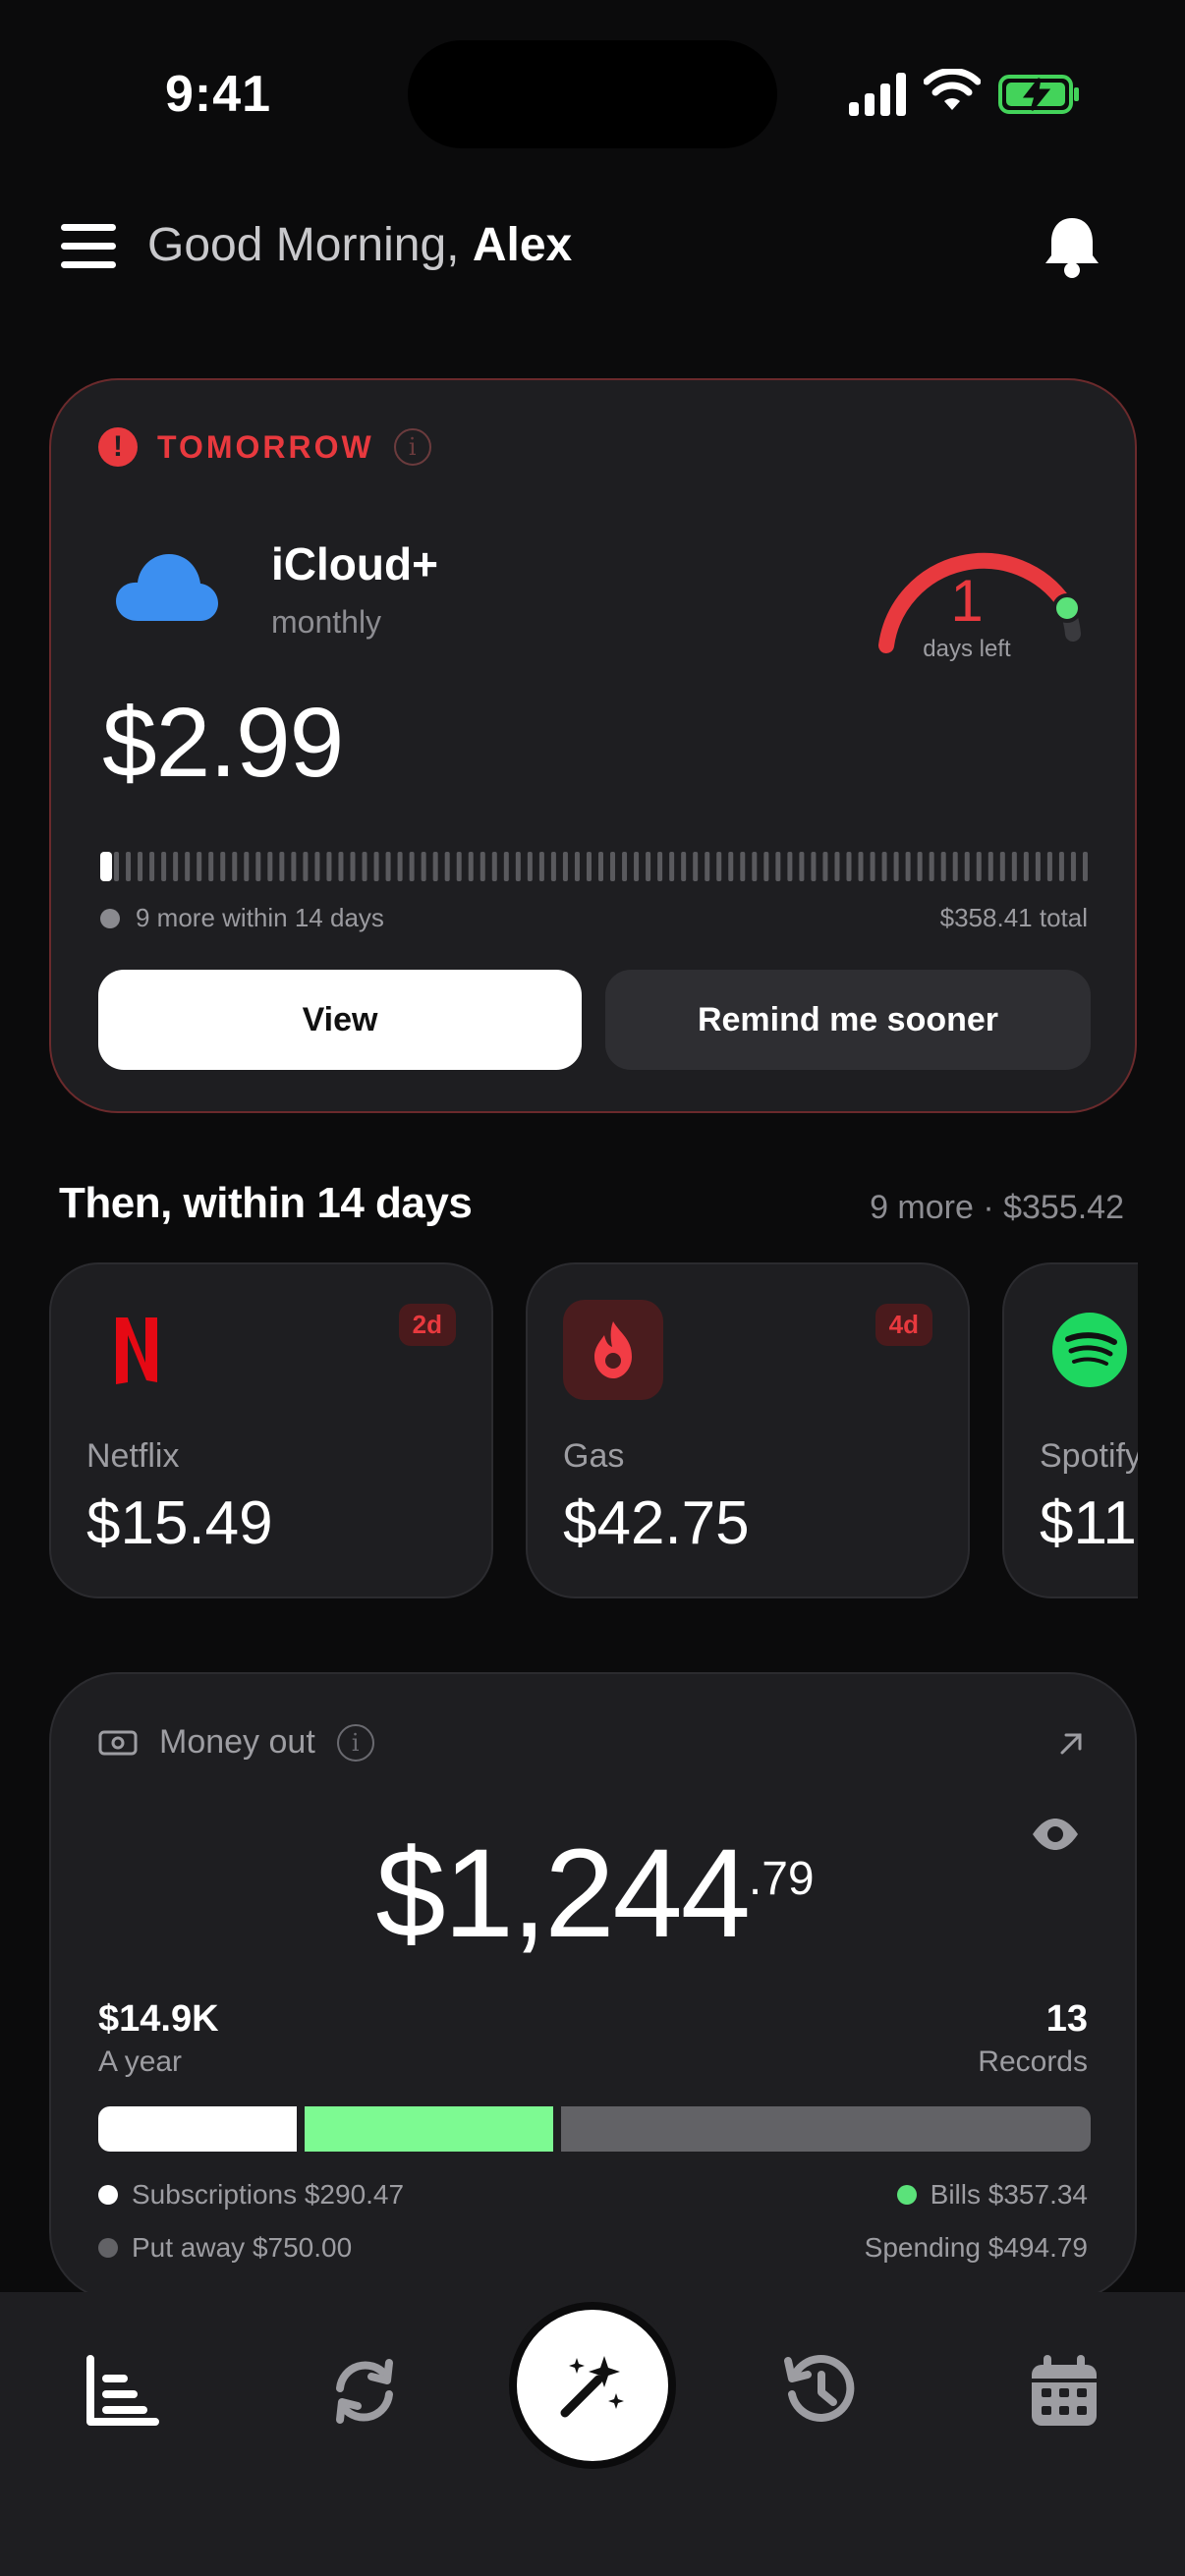 Image resolution: width=1185 pixels, height=2576 pixels. What do you see at coordinates (121, 2391) in the screenshot?
I see `chart-icon` at bounding box center [121, 2391].